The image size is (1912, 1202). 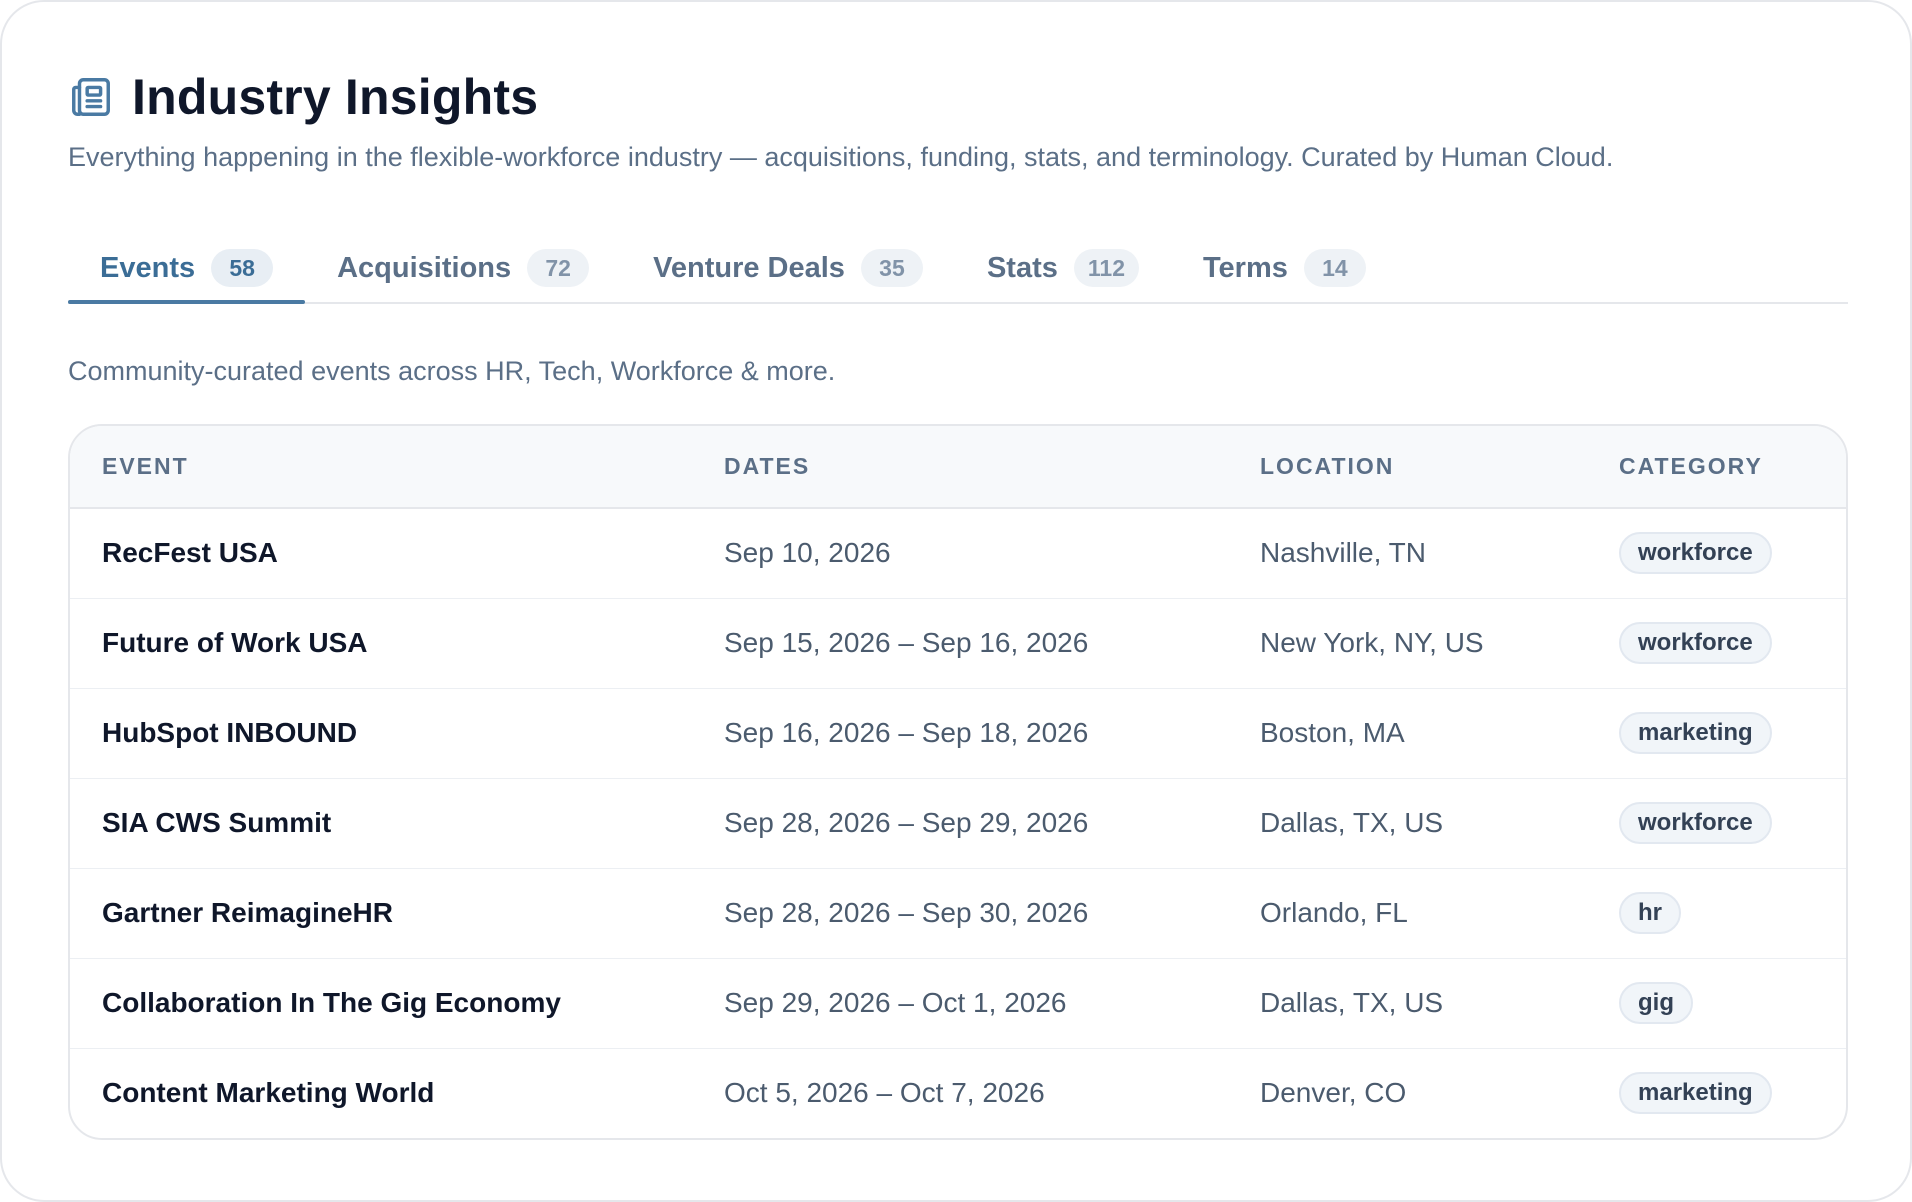 I want to click on event-location: Nashville, TN, so click(x=1343, y=553).